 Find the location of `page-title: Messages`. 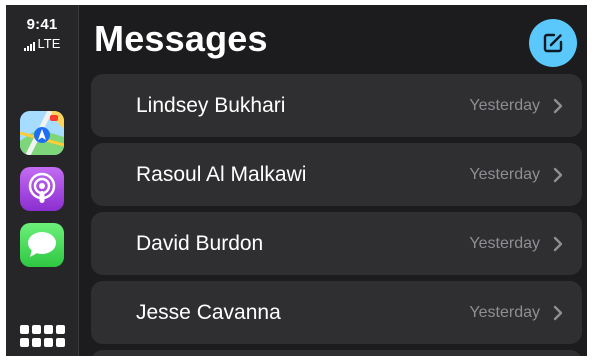

page-title: Messages is located at coordinates (181, 38).